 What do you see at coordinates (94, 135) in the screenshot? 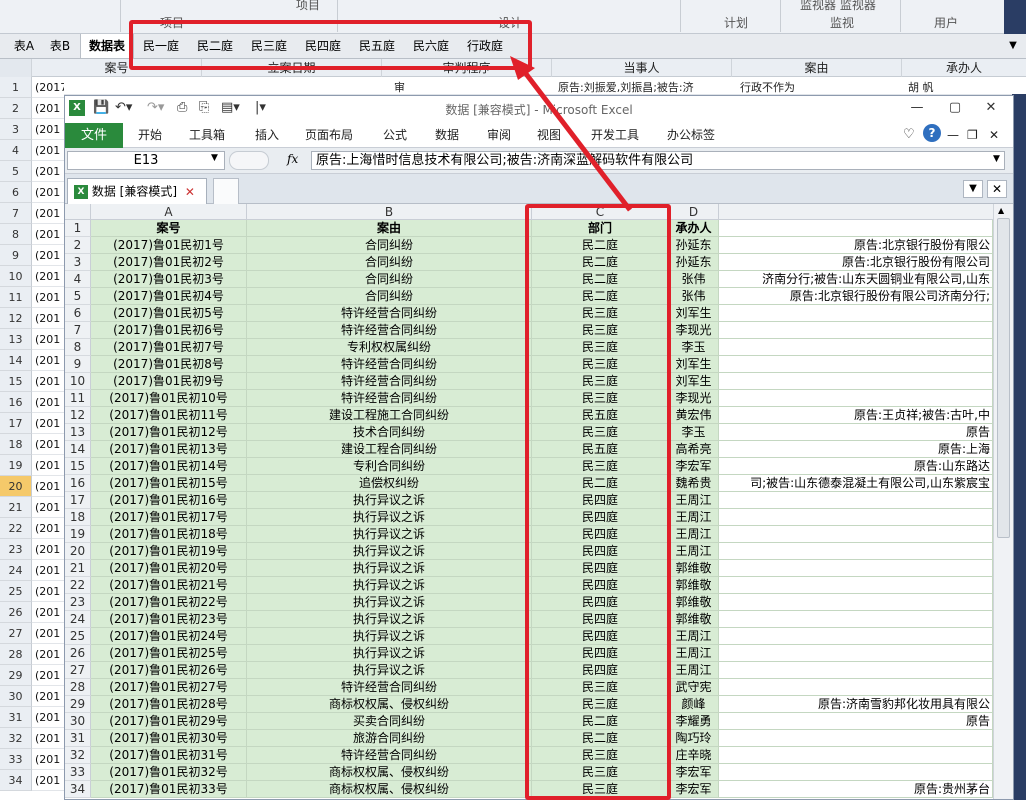
I see `tab-file: 文件` at bounding box center [94, 135].